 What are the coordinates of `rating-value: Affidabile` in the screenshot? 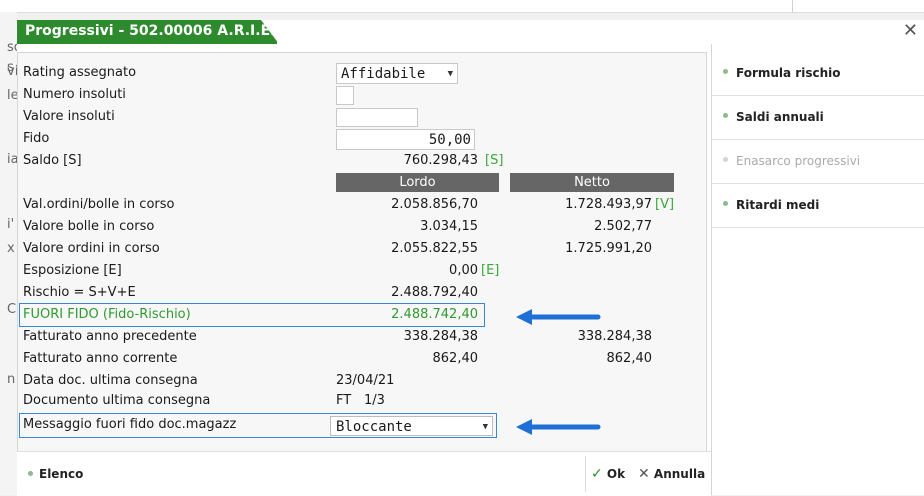 It's located at (383, 74).